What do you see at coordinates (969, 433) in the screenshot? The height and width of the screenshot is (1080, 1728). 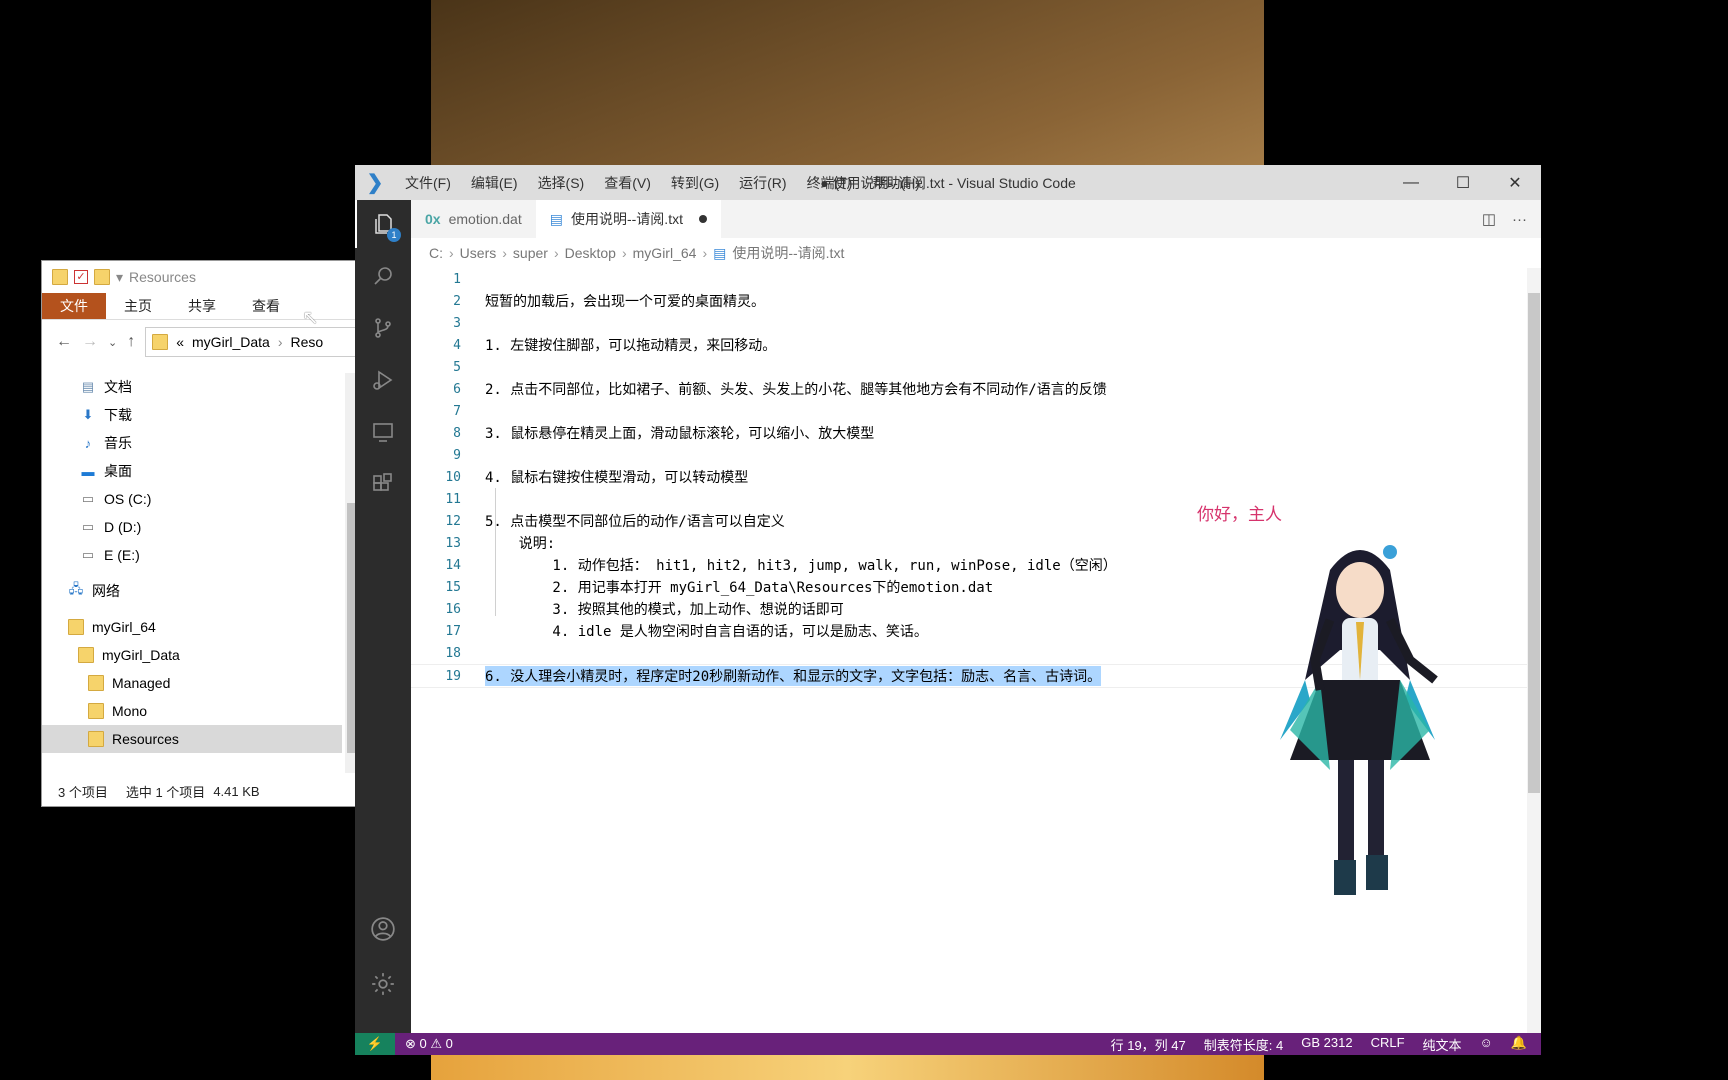 I see `code-line: 8 3. 鼠标悬停在精灵上面，滑动鼠标滚轮，可以缩小、放大模型` at bounding box center [969, 433].